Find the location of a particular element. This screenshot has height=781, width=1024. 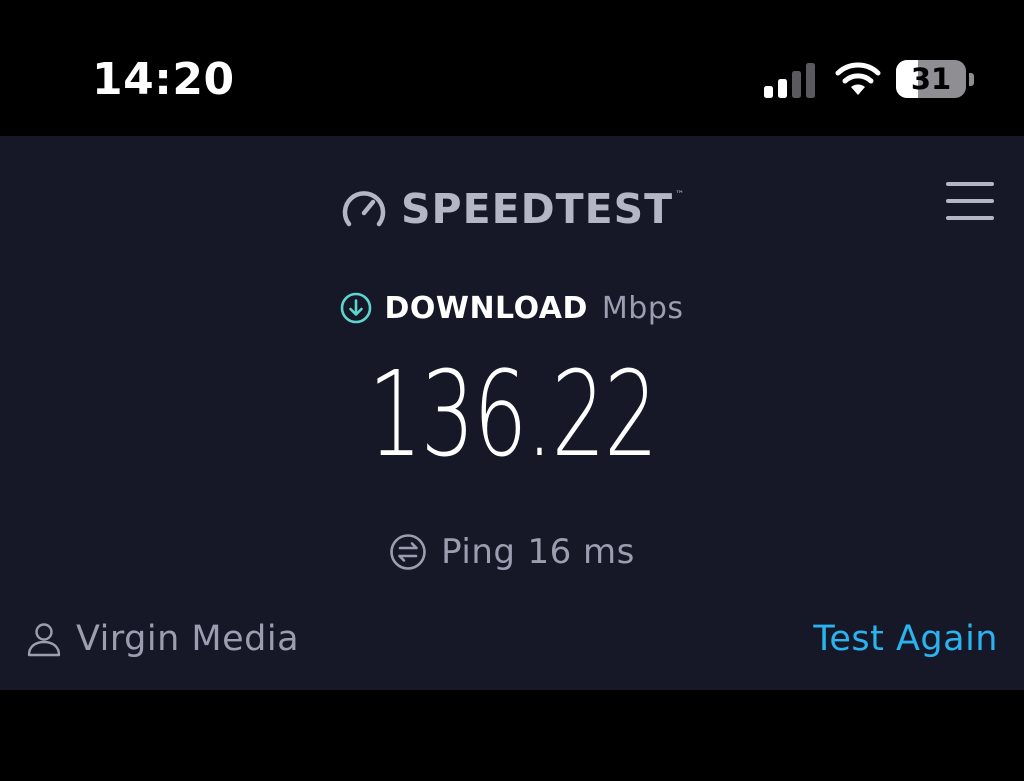

status-time: 14:20 is located at coordinates (163, 79).